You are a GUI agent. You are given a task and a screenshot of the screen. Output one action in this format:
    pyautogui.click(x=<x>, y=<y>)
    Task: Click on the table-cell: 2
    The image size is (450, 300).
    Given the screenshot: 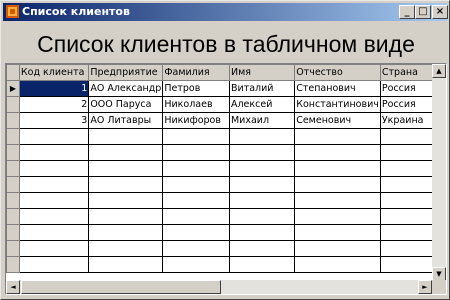 What is the action you would take?
    pyautogui.click(x=54, y=104)
    